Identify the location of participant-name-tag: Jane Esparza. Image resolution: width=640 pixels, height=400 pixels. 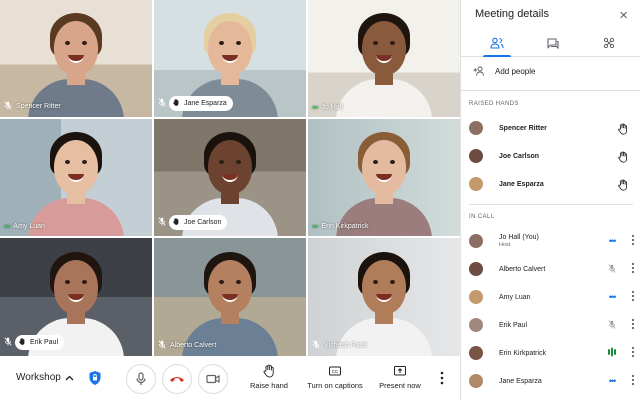
(195, 103).